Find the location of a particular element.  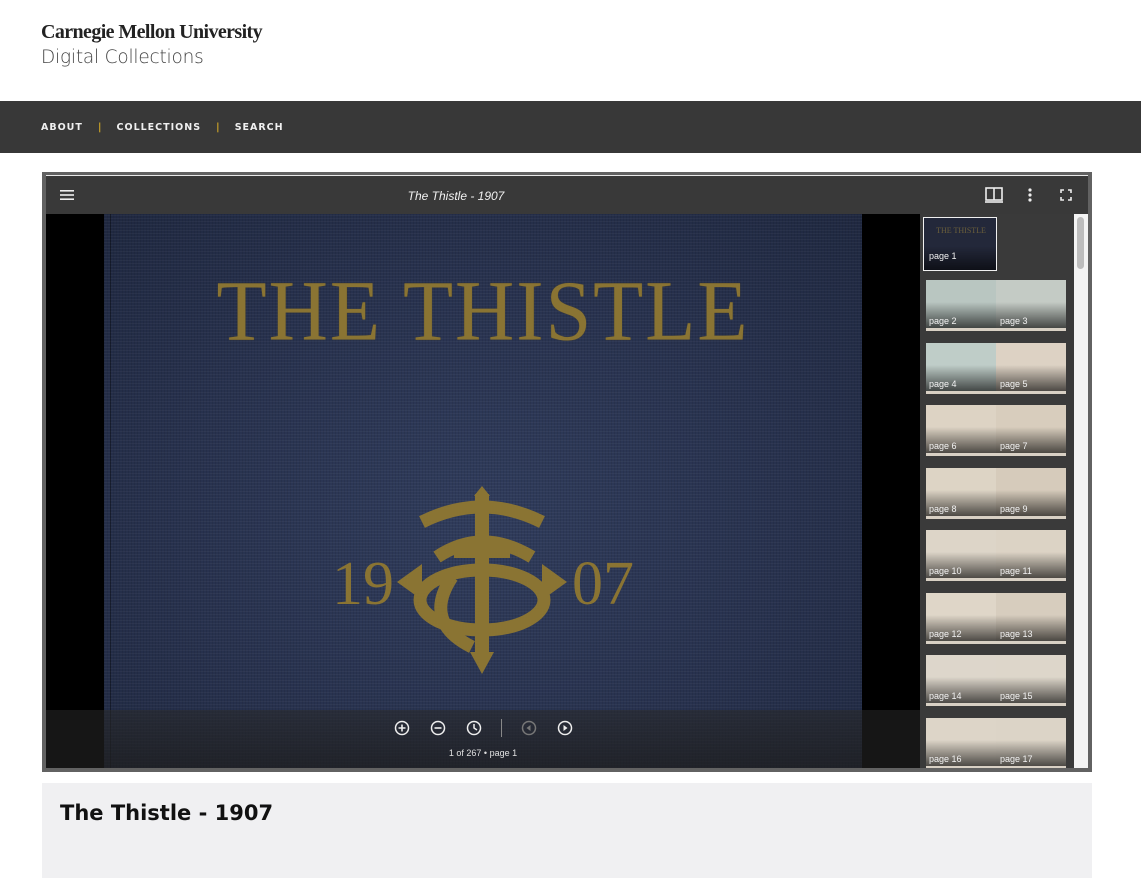

thumbnail-page-1: THE THISTLE page 1 is located at coordinates (960, 244).